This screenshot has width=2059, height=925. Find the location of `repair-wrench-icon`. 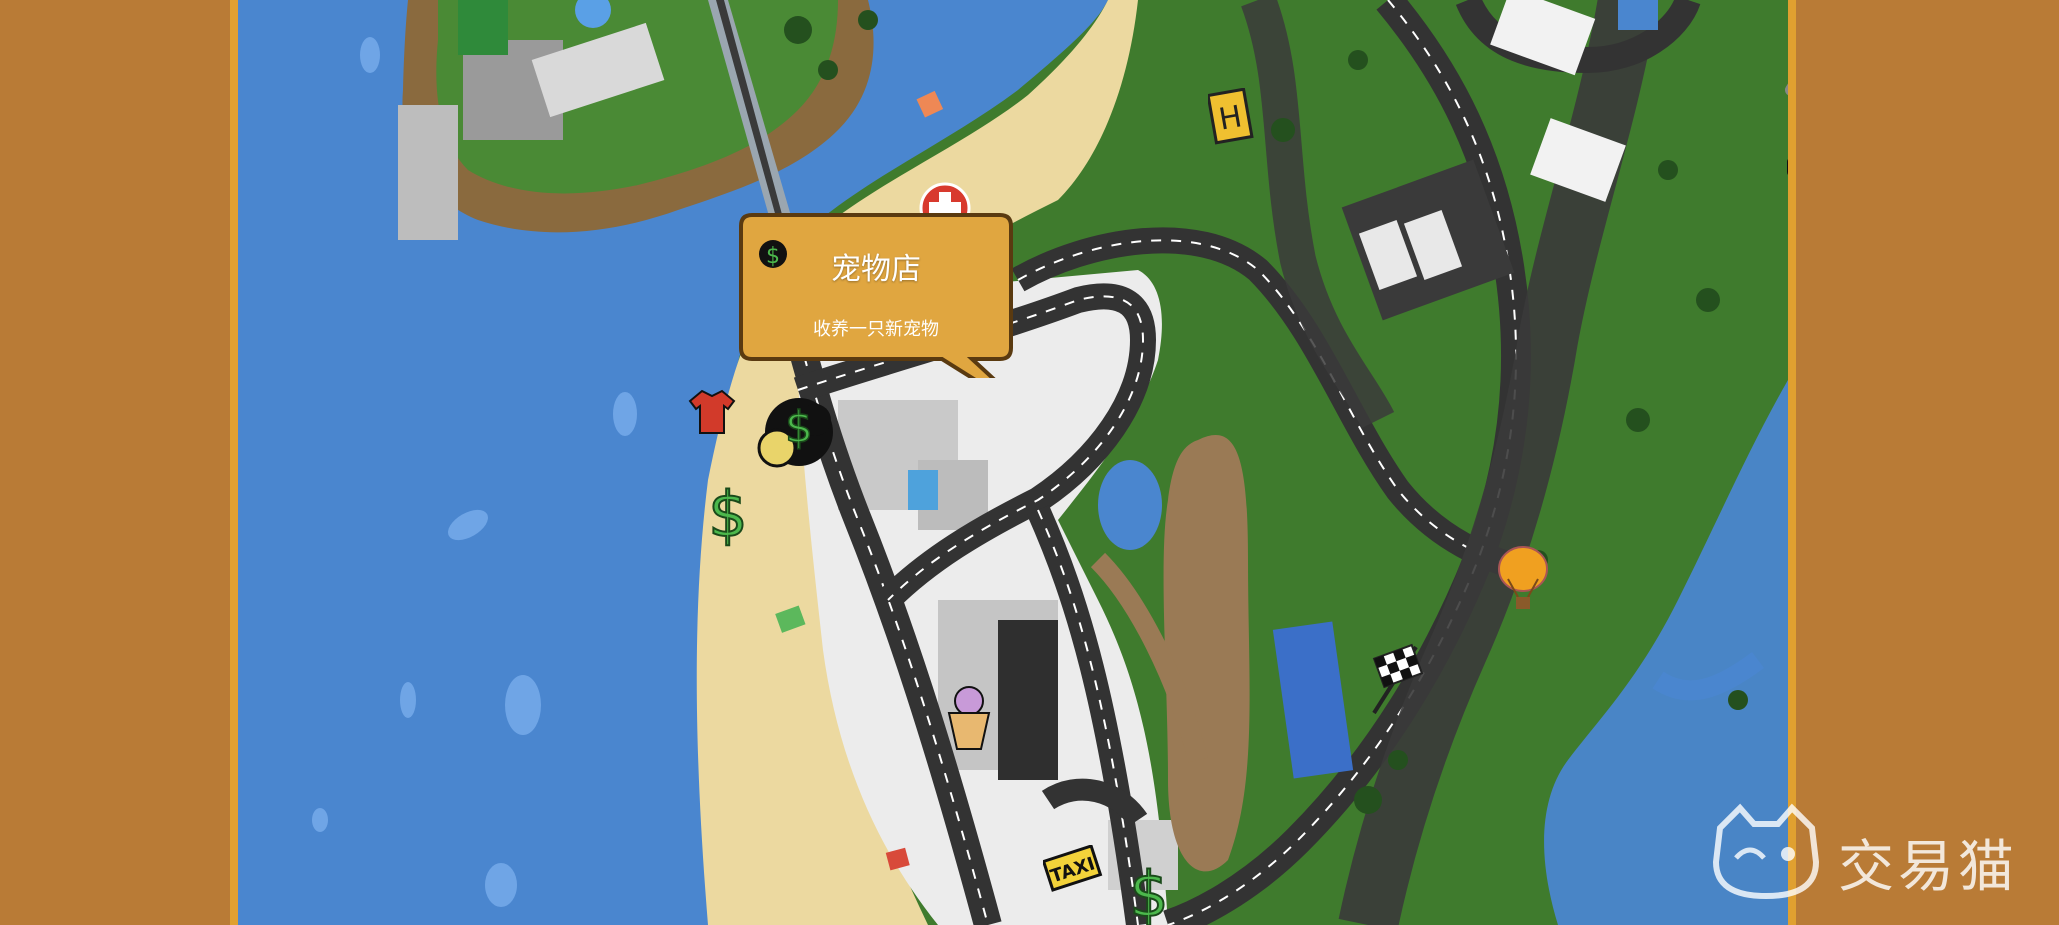

repair-wrench-icon is located at coordinates (1784, 60).